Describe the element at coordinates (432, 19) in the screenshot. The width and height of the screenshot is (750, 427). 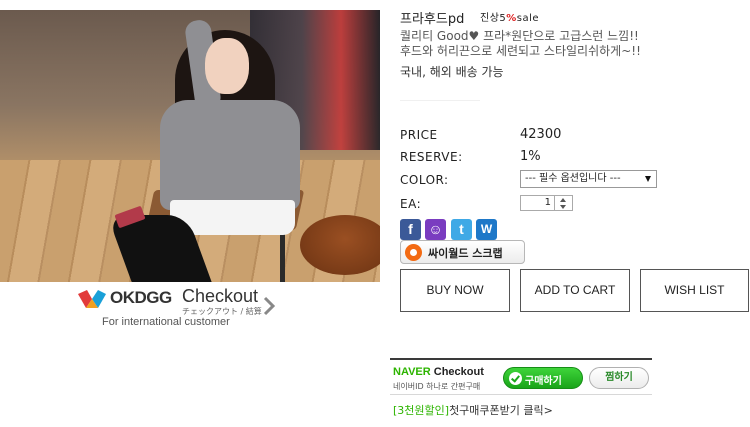
I see `product-name: 프라후드pd` at that location.